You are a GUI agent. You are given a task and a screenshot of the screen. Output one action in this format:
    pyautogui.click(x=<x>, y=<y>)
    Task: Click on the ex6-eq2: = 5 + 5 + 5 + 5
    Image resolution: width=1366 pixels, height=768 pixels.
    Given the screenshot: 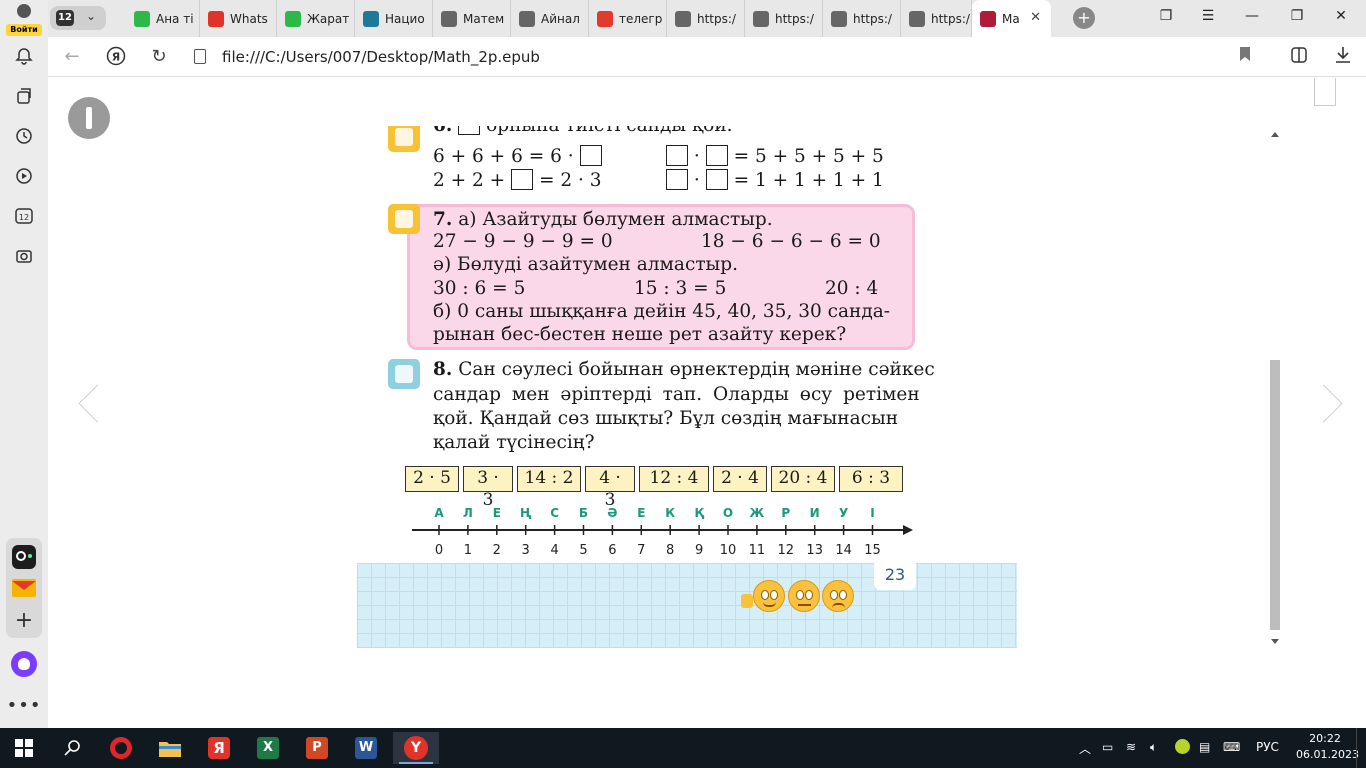 What is the action you would take?
    pyautogui.click(x=808, y=156)
    